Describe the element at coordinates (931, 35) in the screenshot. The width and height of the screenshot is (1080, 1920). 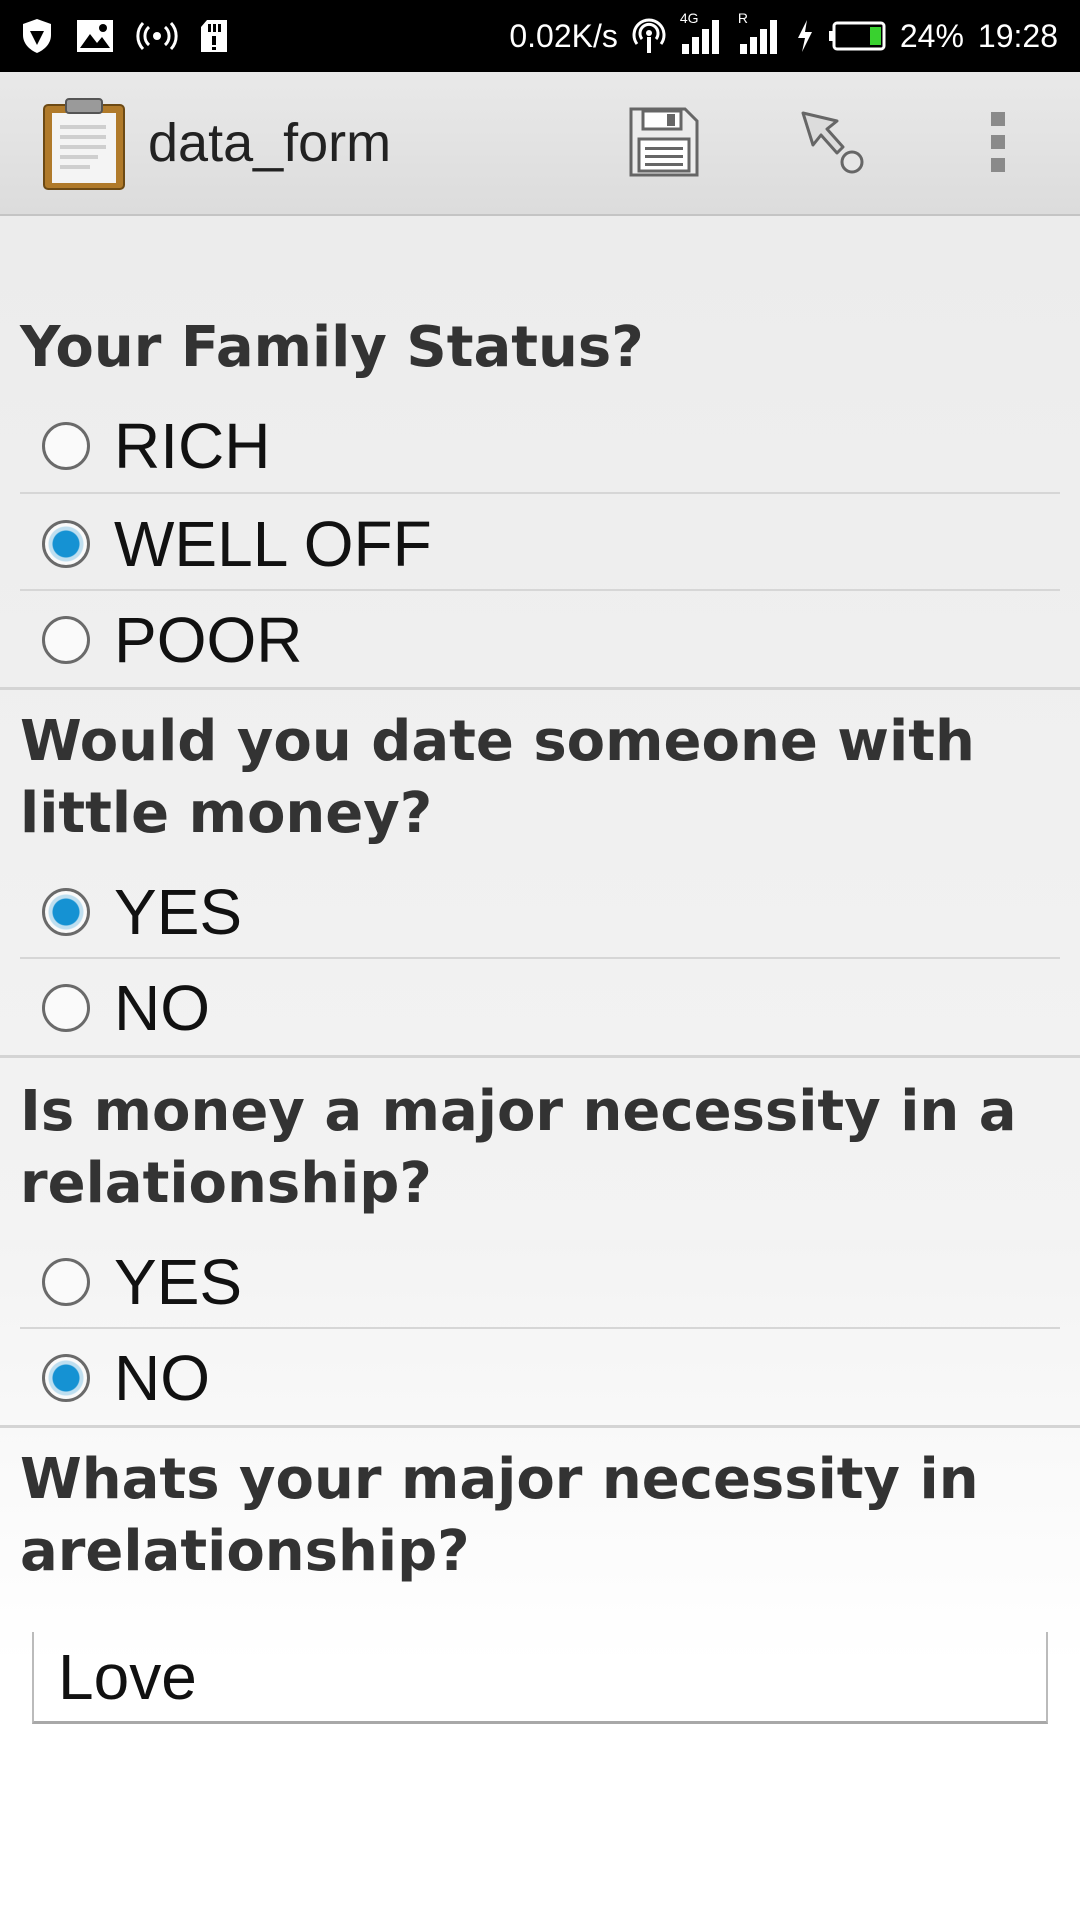
I see `battery-percent: 24%` at that location.